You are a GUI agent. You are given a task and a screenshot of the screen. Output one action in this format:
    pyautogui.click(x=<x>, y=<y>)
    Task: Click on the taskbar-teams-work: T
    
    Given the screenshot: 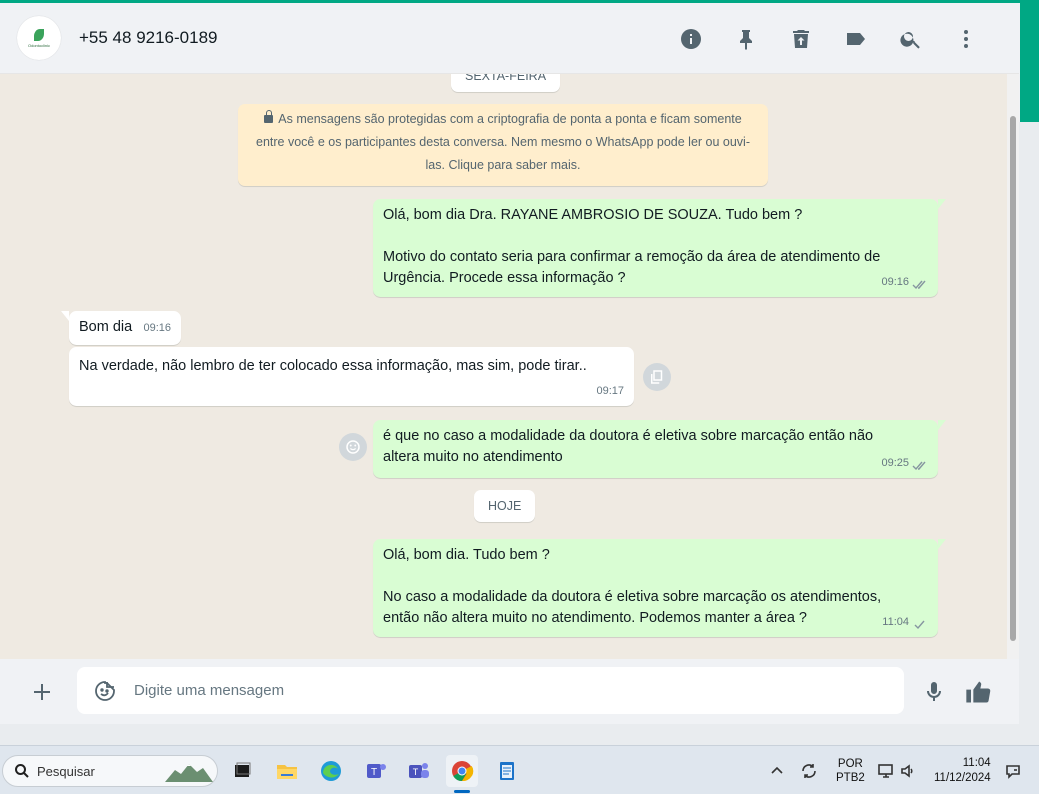 What is the action you would take?
    pyautogui.click(x=419, y=771)
    